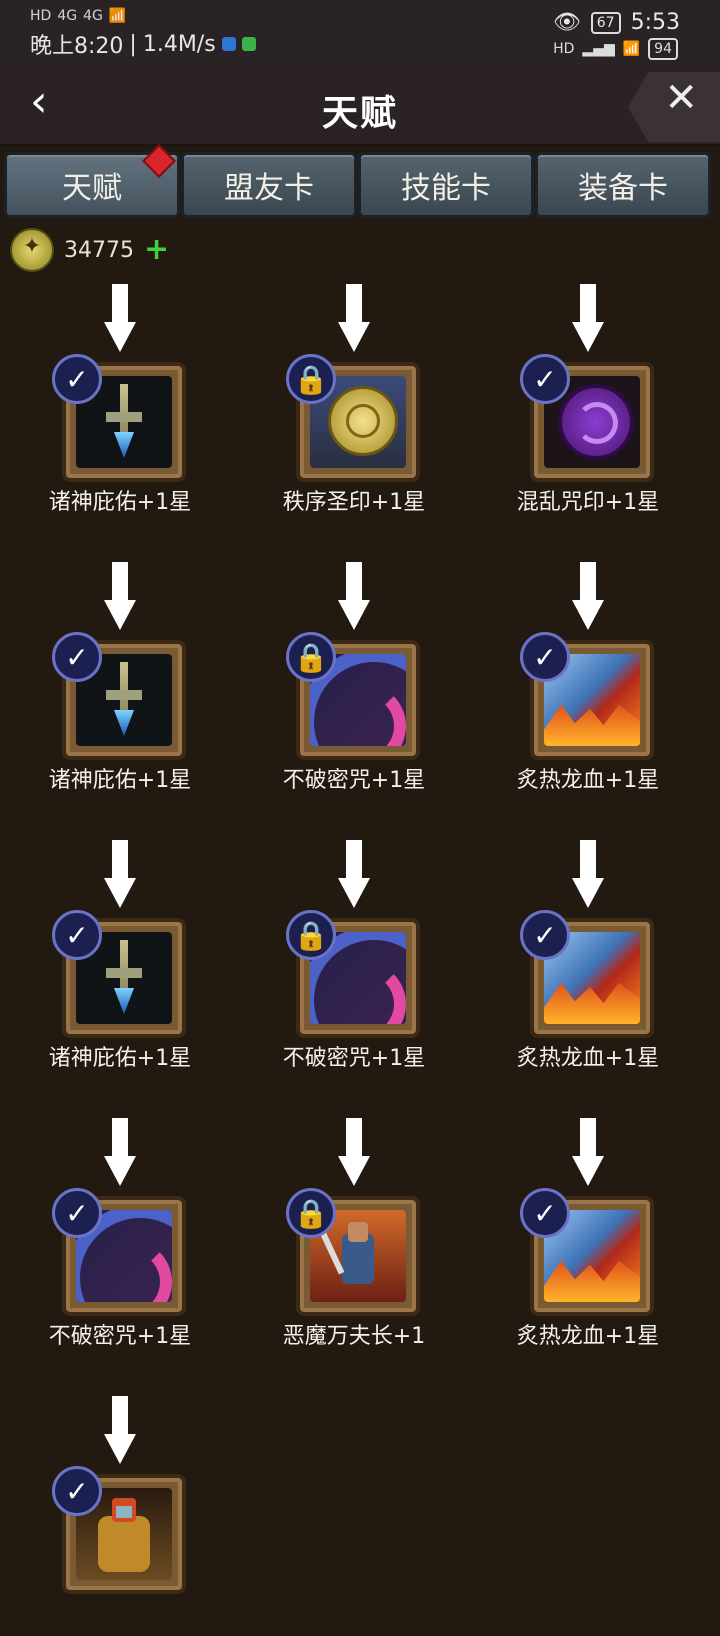 The width and height of the screenshot is (720, 1636). I want to click on status-time-left: 晚上8:20, so click(77, 46).